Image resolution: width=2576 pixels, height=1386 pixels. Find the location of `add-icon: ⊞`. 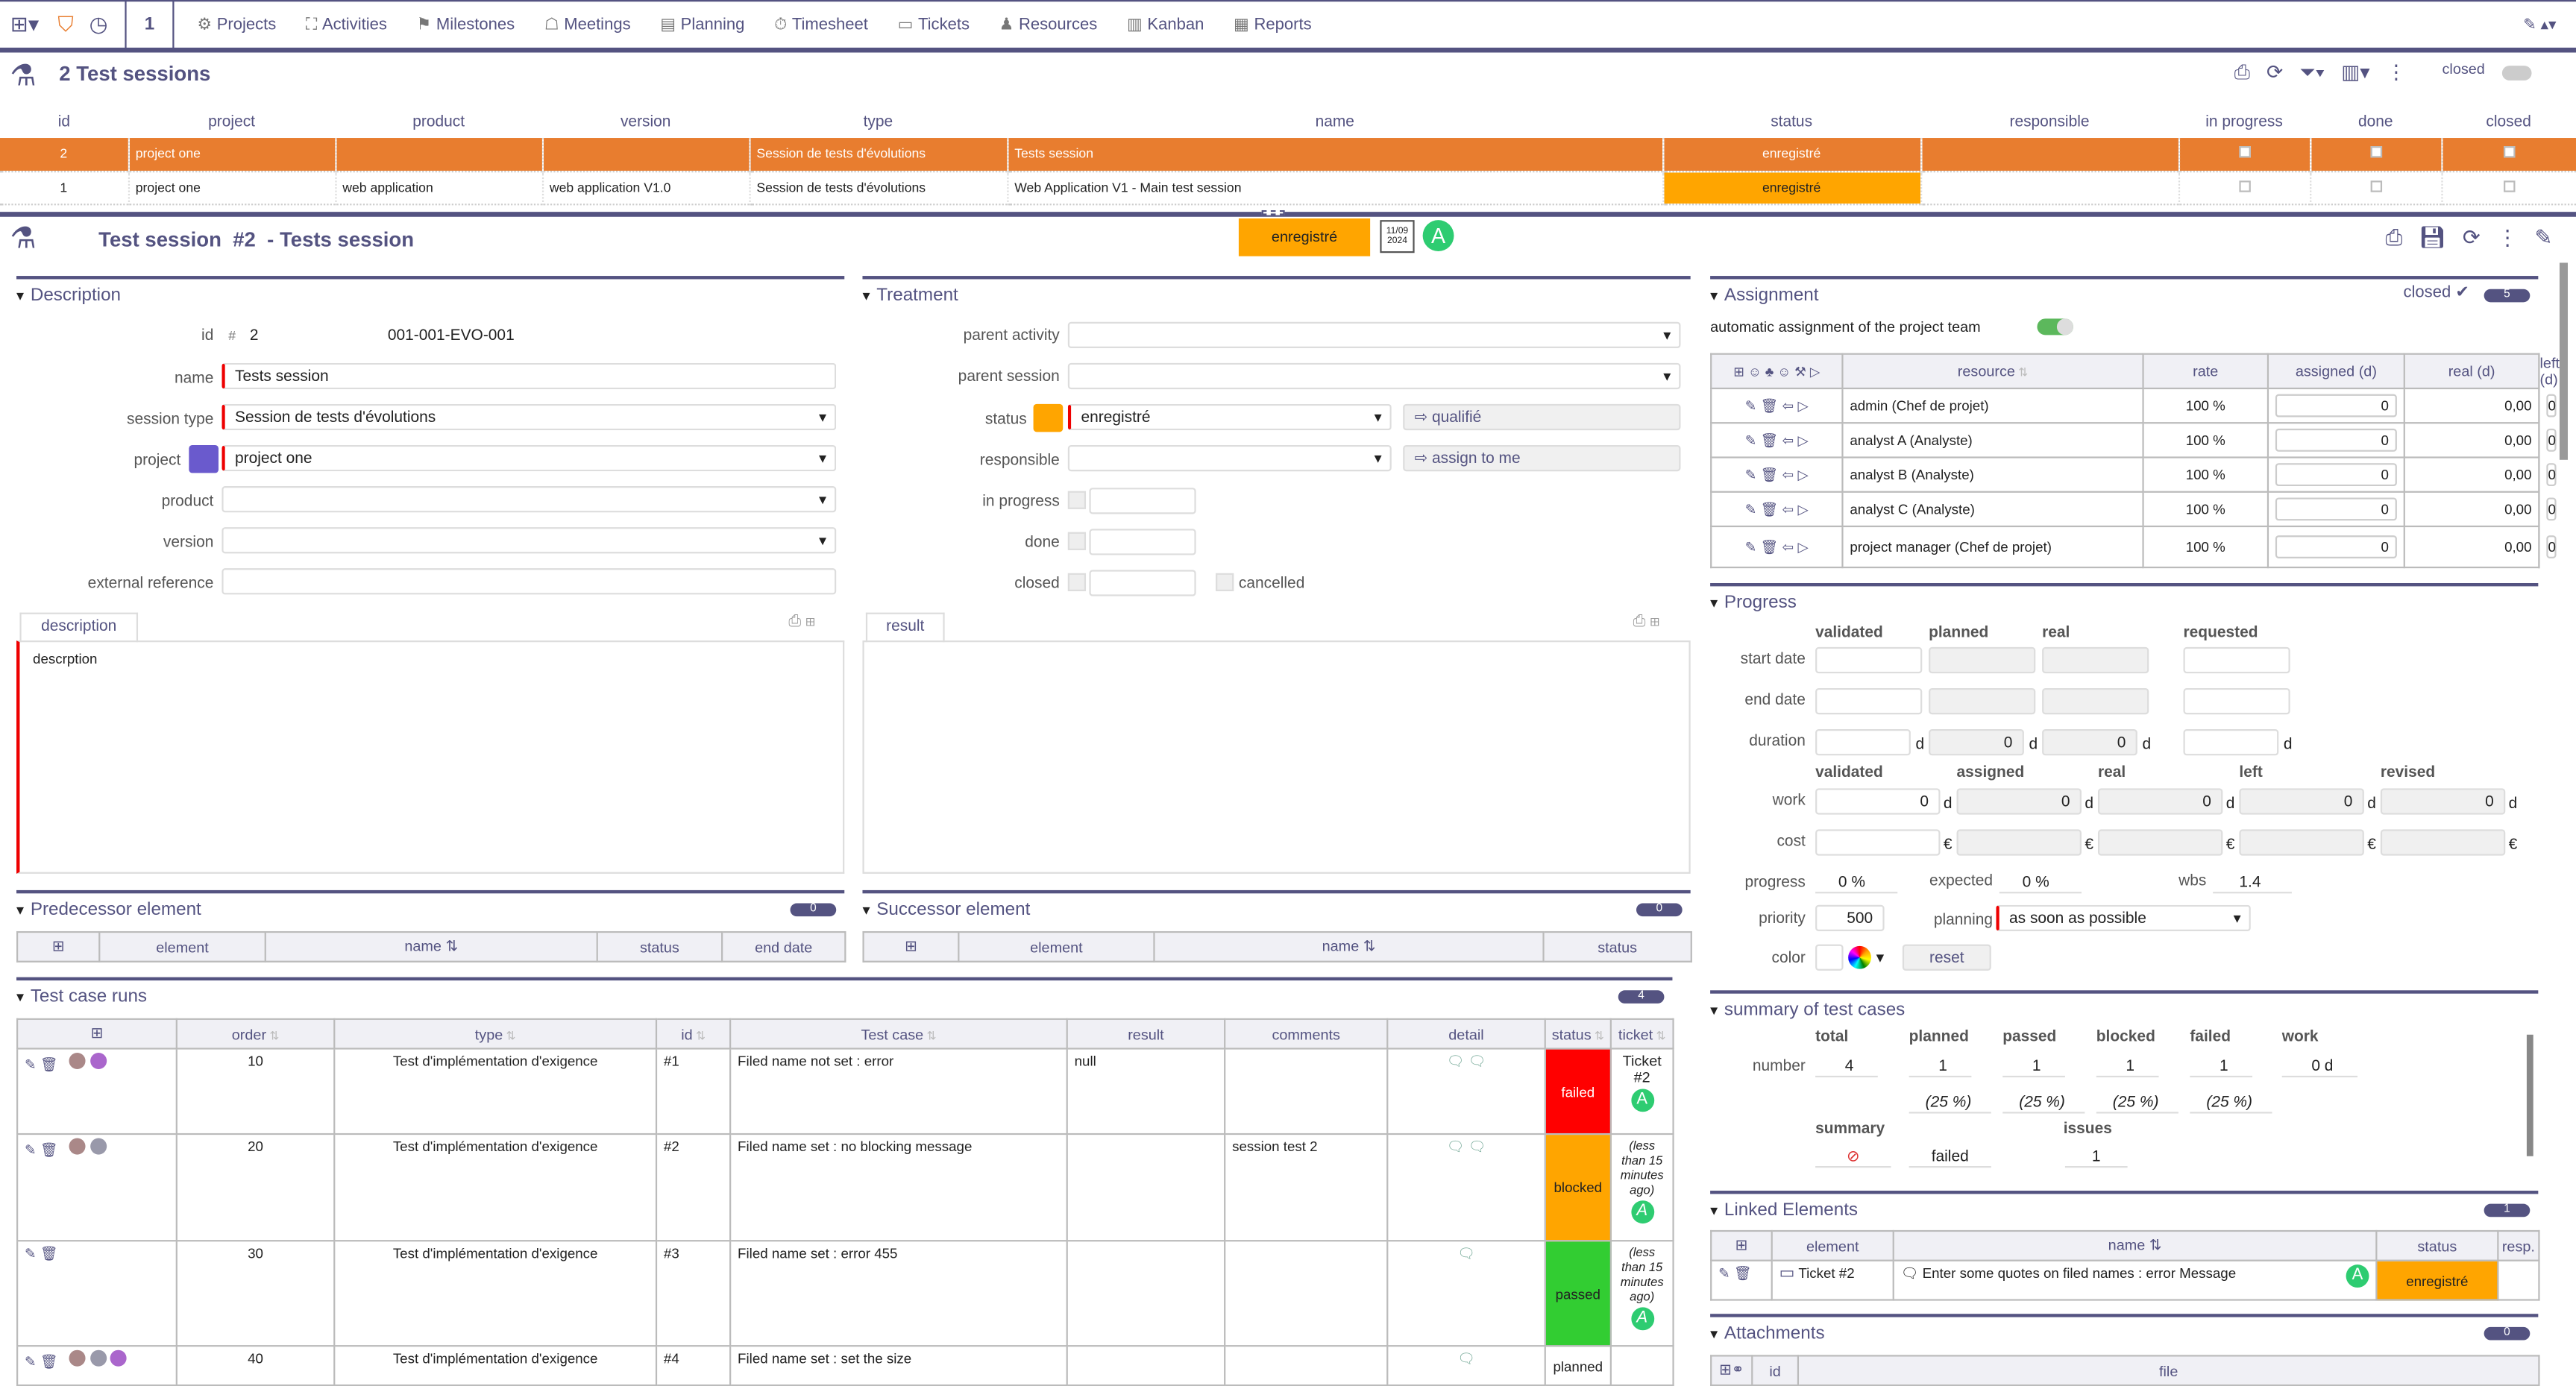

add-icon: ⊞ is located at coordinates (911, 946).